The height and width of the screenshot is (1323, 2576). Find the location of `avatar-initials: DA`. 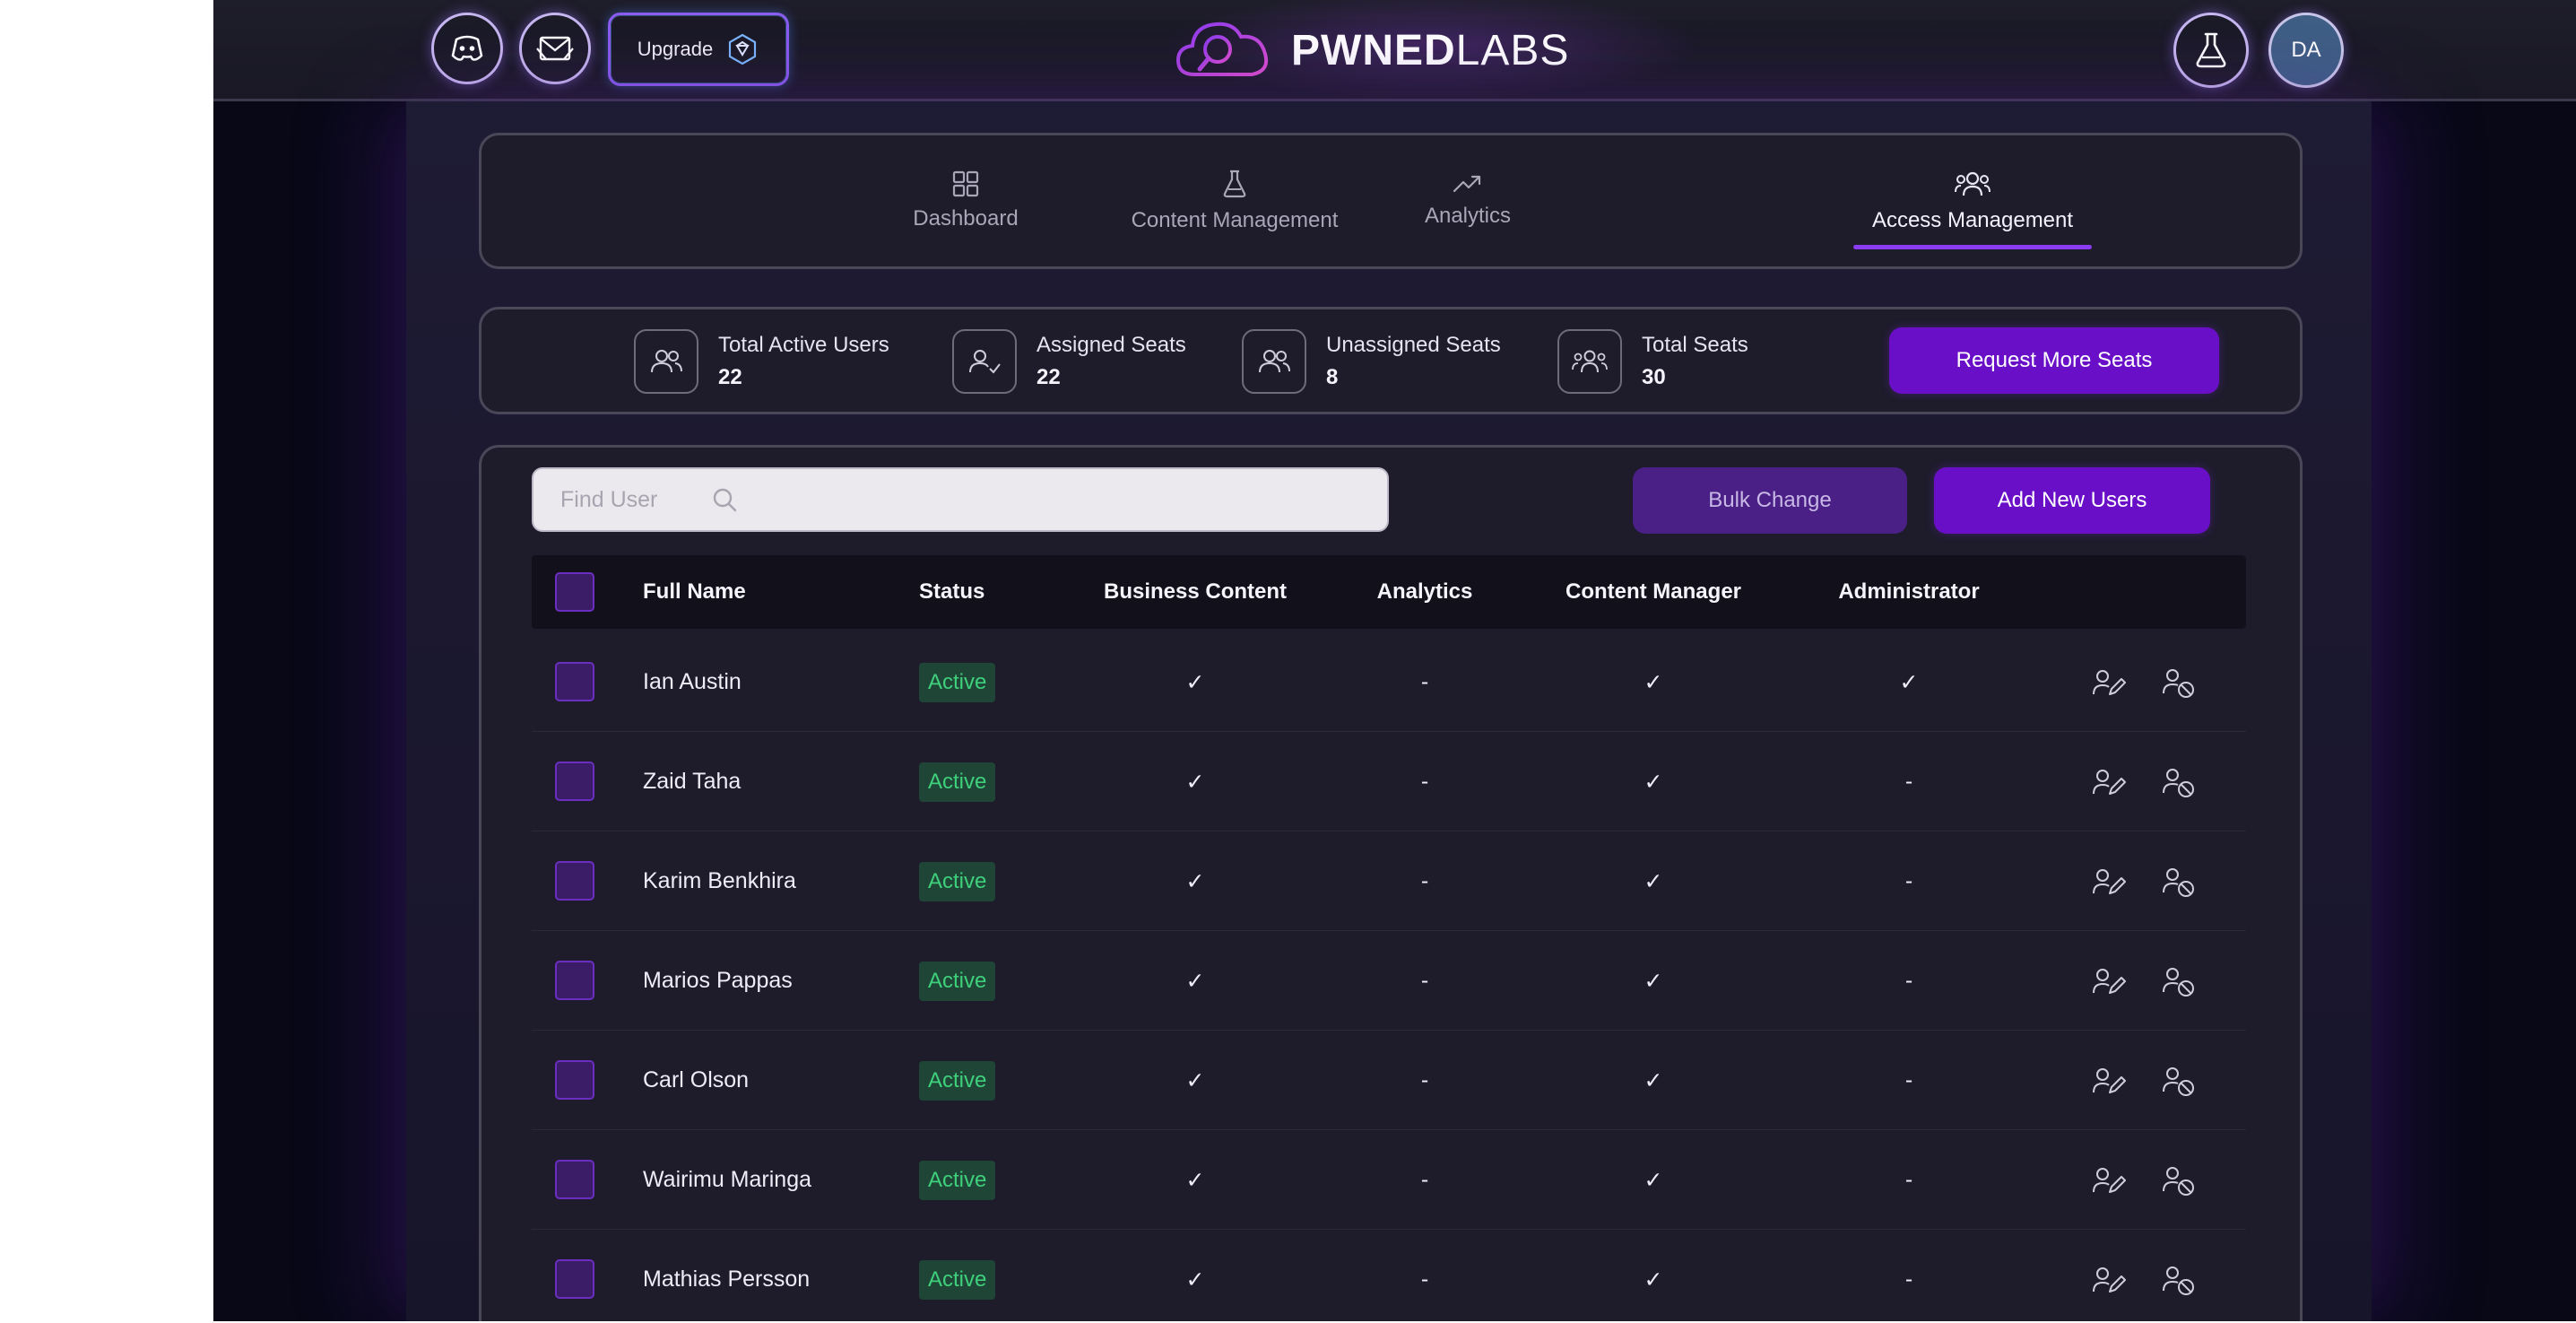

avatar-initials: DA is located at coordinates (2306, 50).